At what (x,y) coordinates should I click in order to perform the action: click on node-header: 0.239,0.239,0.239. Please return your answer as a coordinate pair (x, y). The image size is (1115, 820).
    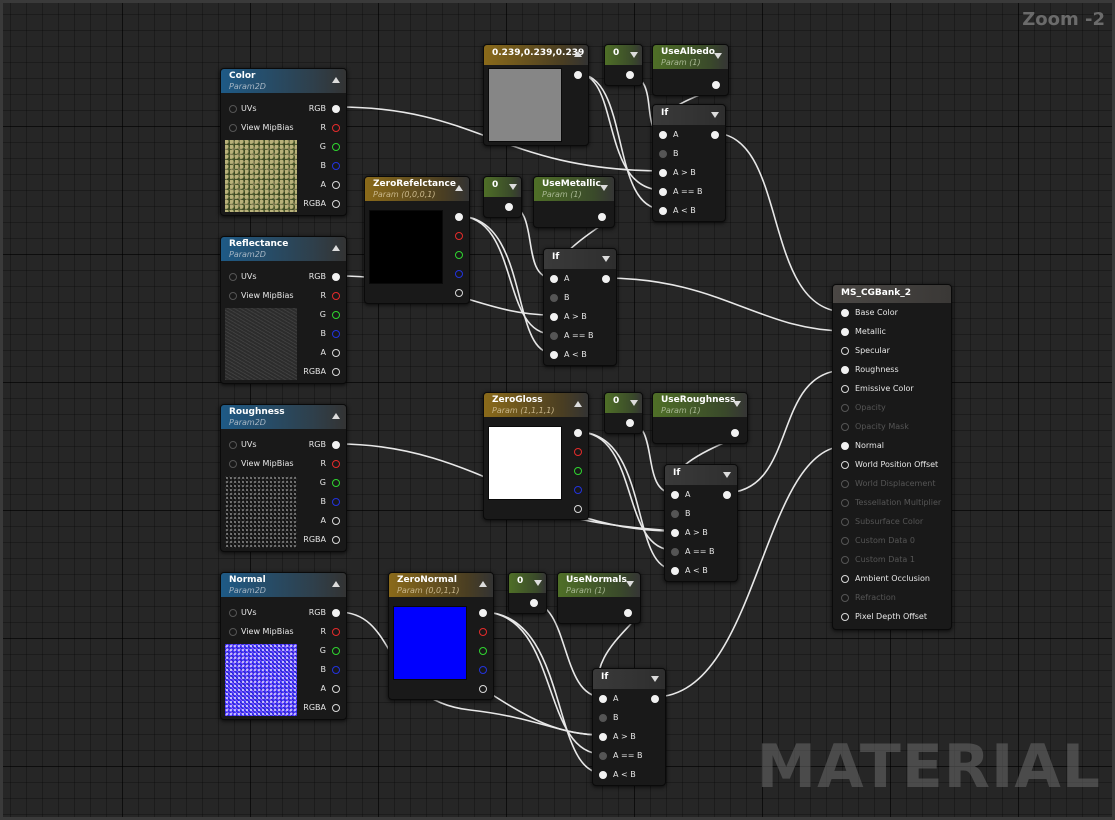
    Looking at the image, I should click on (536, 55).